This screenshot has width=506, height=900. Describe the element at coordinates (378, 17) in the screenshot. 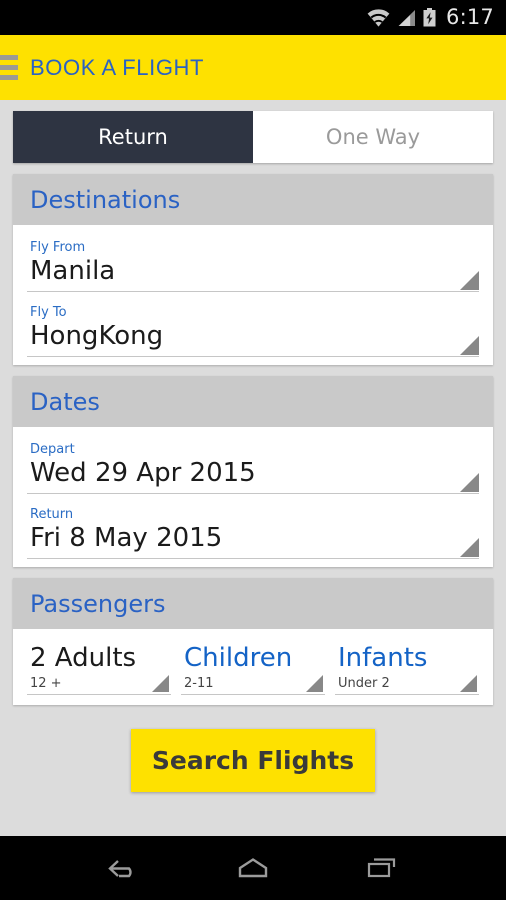

I see `wifi-icon` at that location.